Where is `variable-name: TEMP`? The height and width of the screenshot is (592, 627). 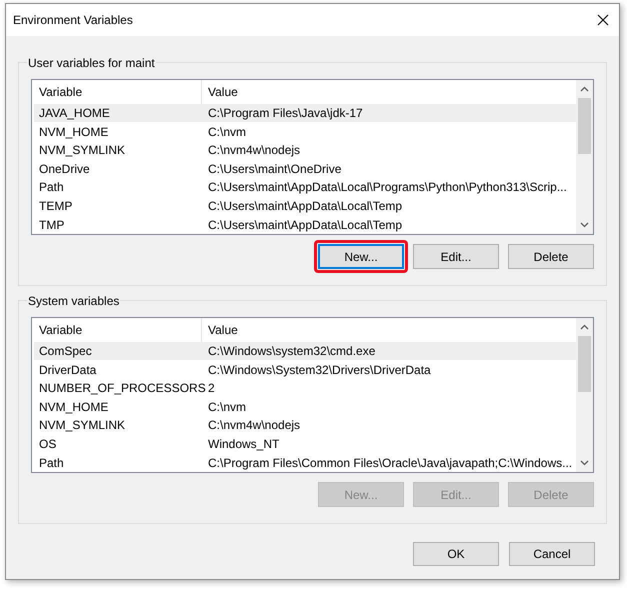 variable-name: TEMP is located at coordinates (56, 207).